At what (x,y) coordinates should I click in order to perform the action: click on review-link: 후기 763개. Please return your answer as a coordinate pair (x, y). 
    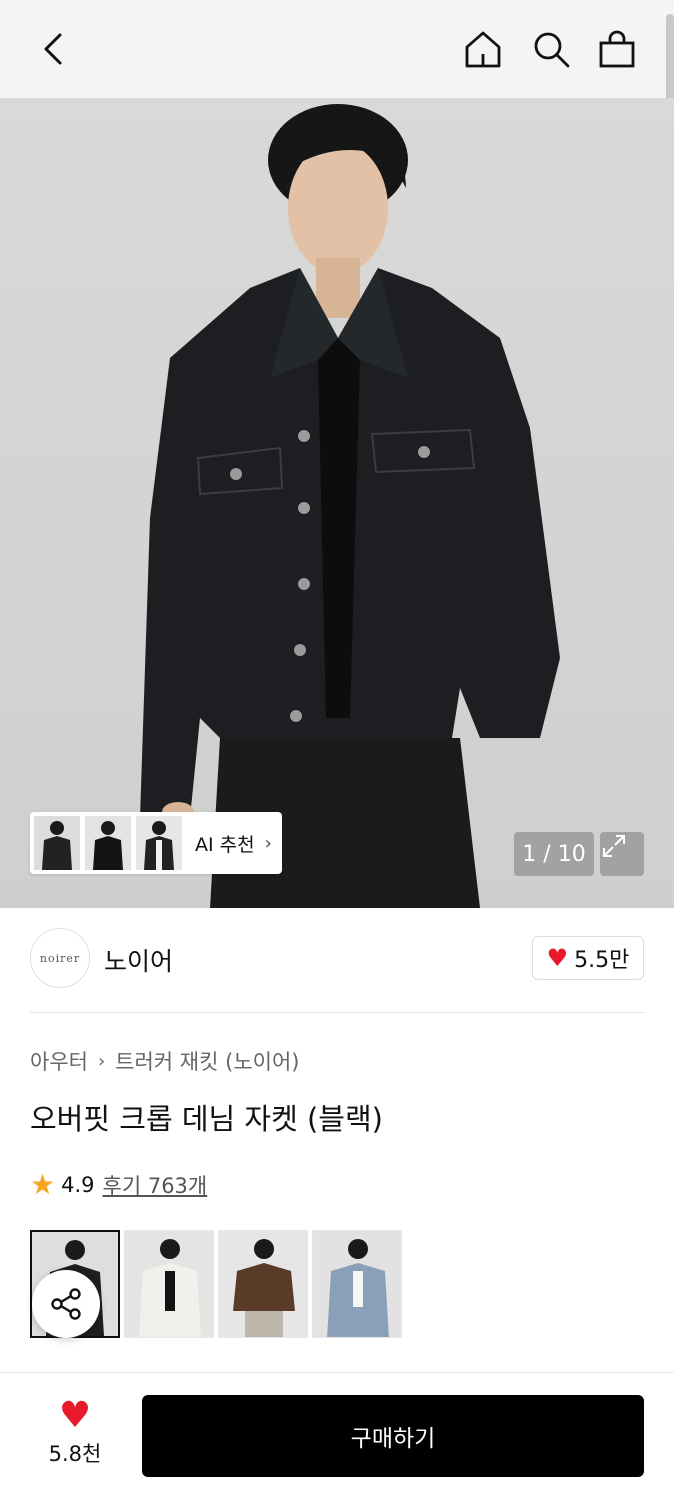
    Looking at the image, I should click on (155, 1185).